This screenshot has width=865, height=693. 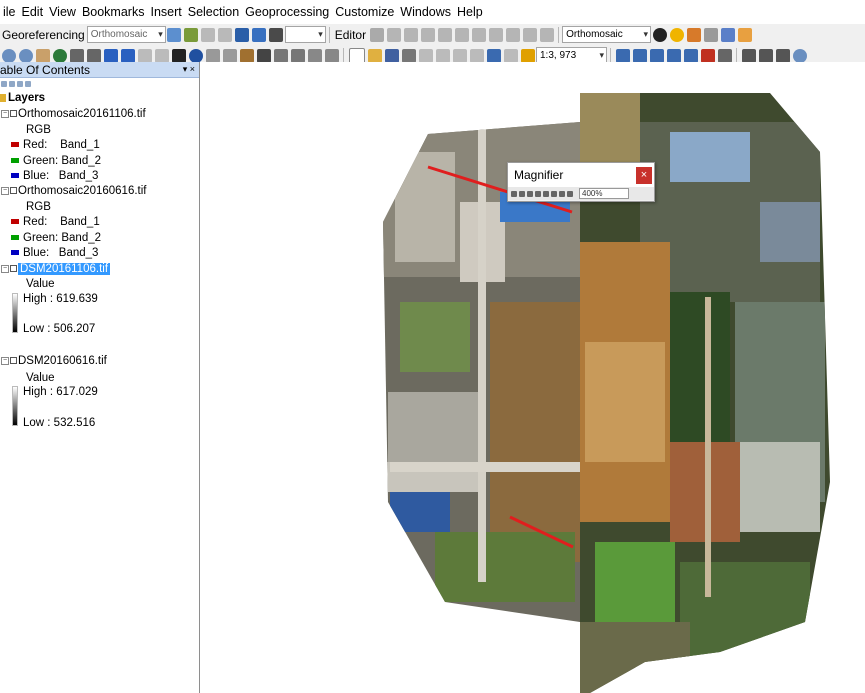 I want to click on split-icon, so click(x=478, y=34).